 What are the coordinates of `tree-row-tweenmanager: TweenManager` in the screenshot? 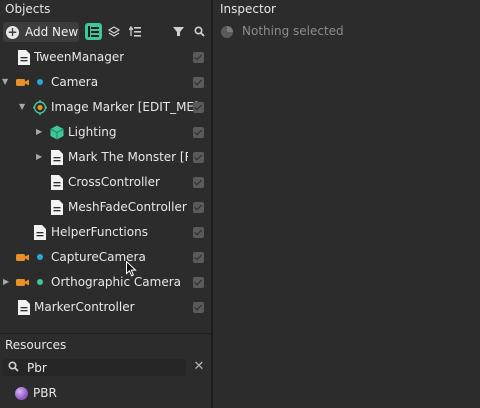 It's located at (105, 57).